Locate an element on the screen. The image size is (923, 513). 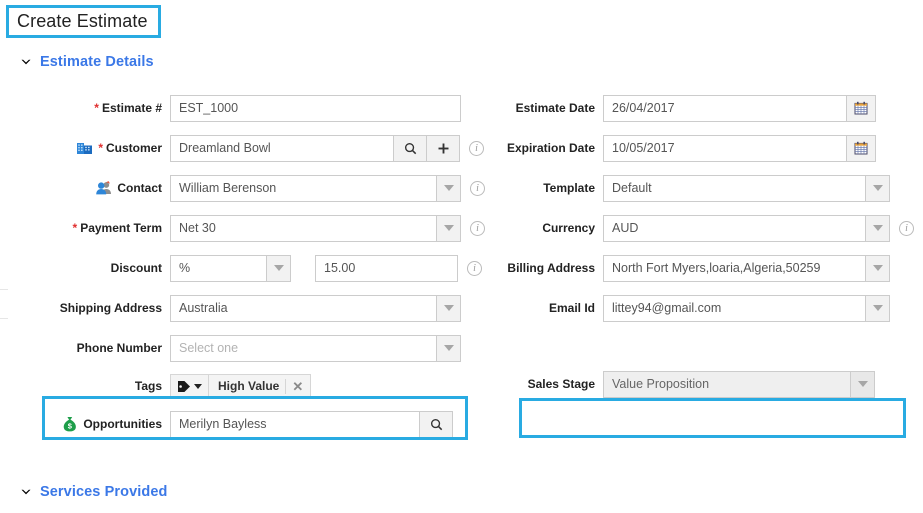
field-row-phone-number: Phone Number Select one is located at coordinates (245, 348).